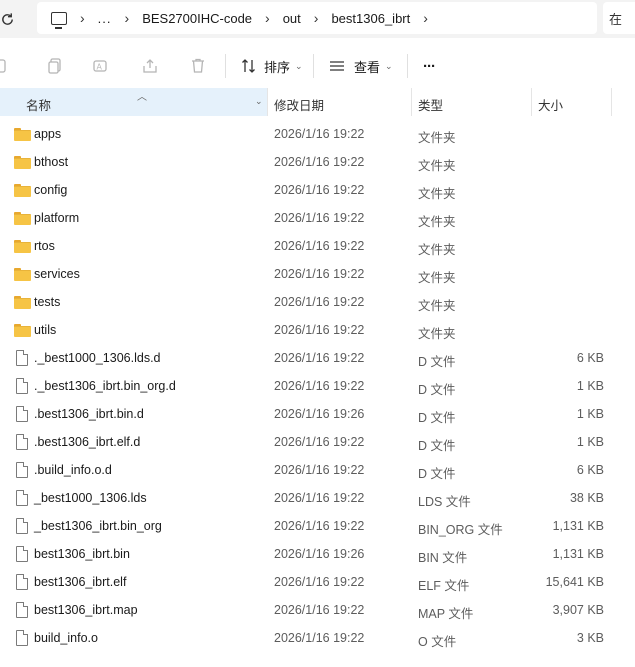 The height and width of the screenshot is (667, 635). Describe the element at coordinates (317, 218) in the screenshot. I see `file-row: platform 2026/1/16 19:22 文件夹` at that location.